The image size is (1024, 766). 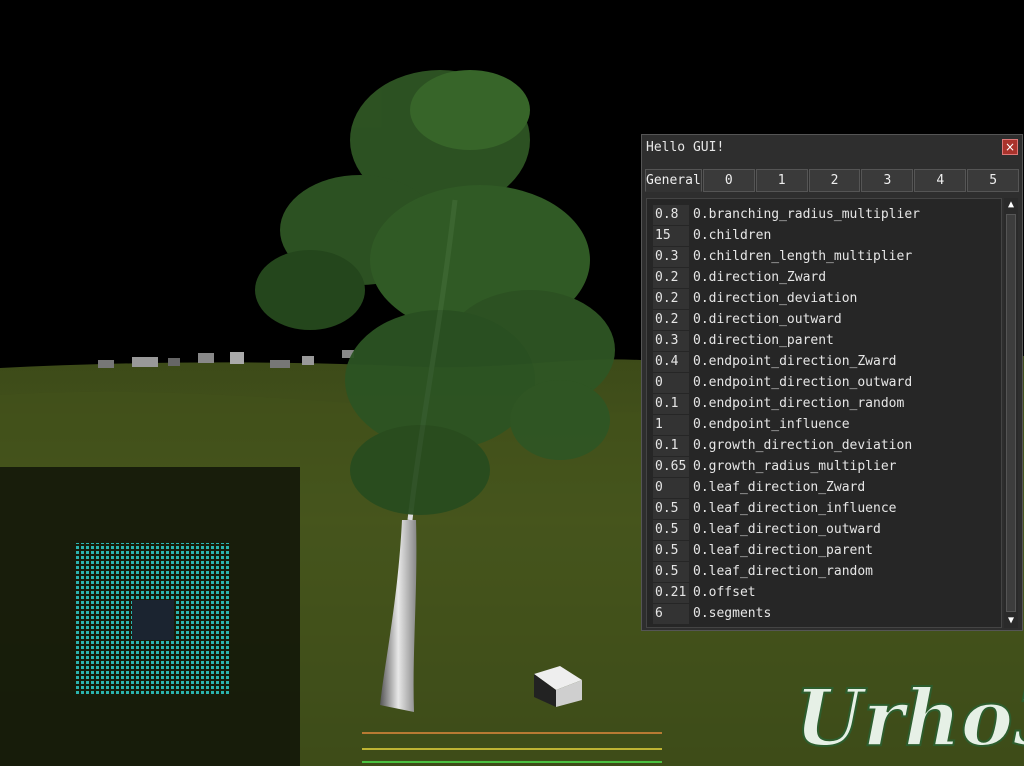 I want to click on tab-2: 2, so click(x=834, y=180).